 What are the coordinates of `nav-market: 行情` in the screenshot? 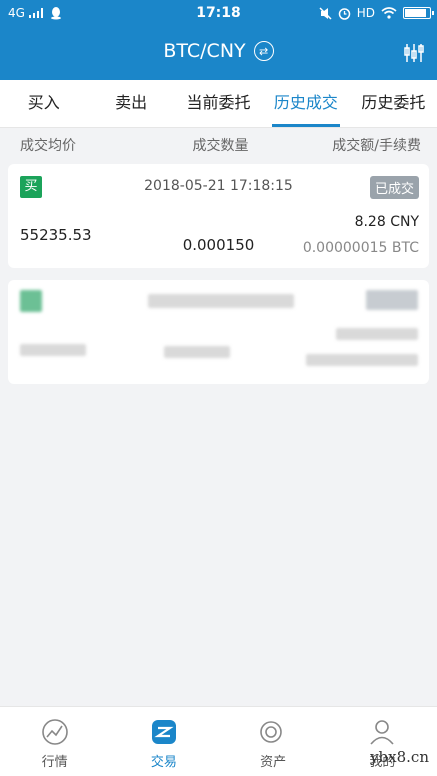 It's located at (54, 741).